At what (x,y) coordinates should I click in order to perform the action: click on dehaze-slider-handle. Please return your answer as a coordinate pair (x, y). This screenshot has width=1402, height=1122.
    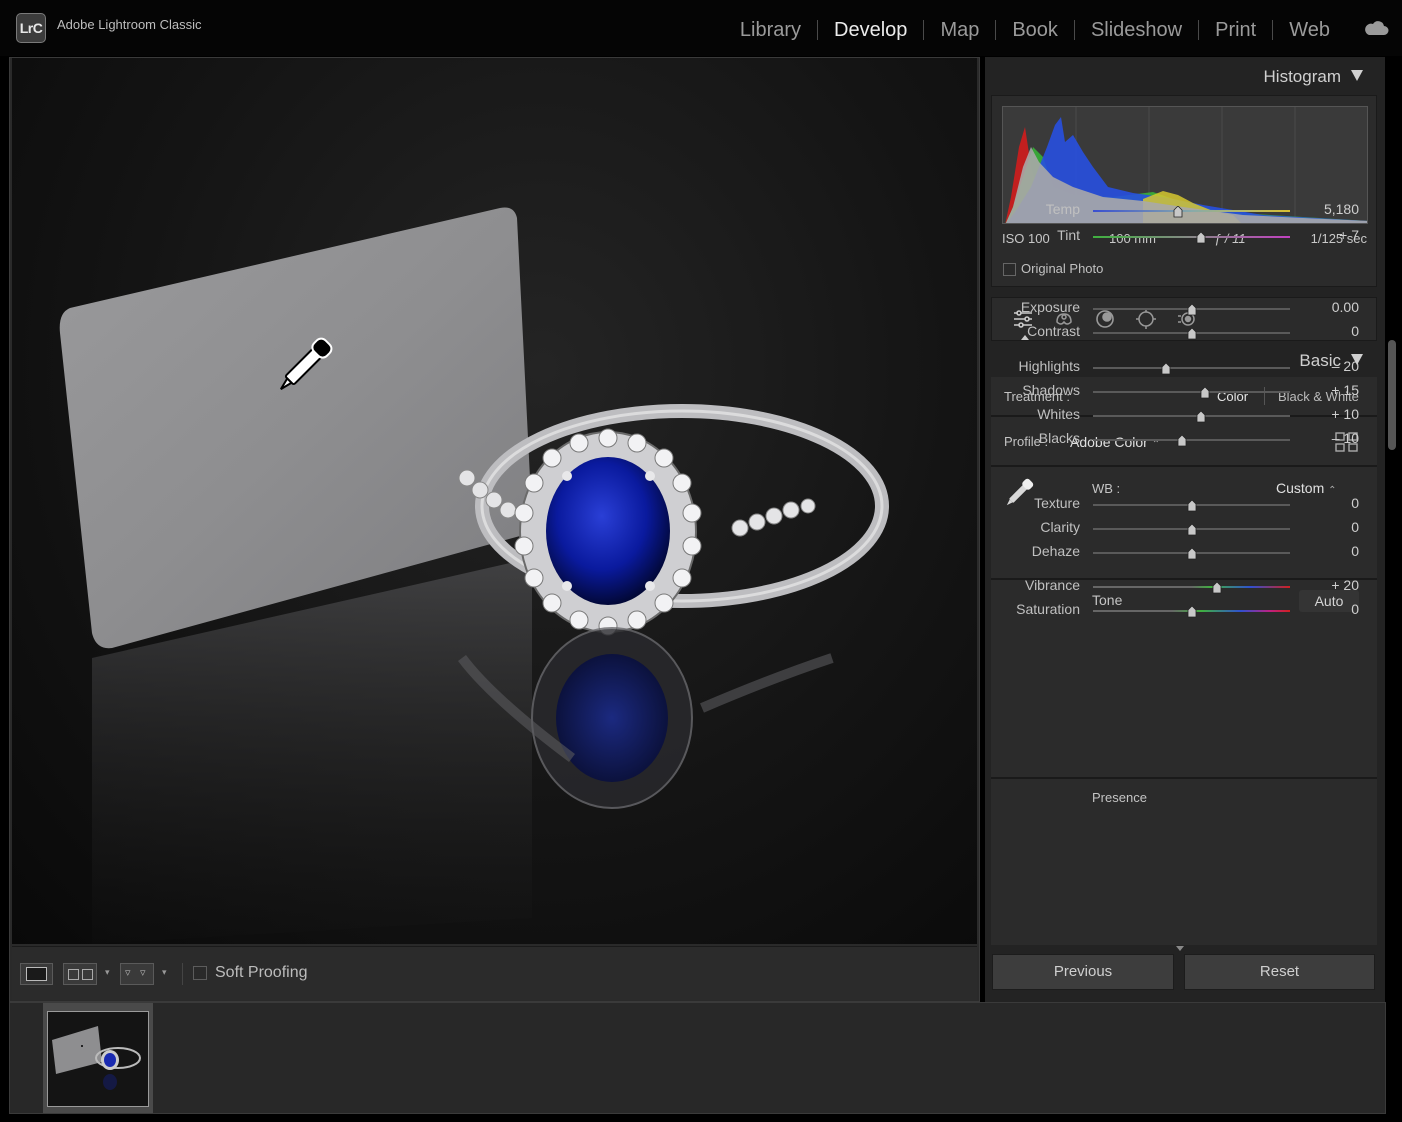
    Looking at the image, I should click on (1192, 553).